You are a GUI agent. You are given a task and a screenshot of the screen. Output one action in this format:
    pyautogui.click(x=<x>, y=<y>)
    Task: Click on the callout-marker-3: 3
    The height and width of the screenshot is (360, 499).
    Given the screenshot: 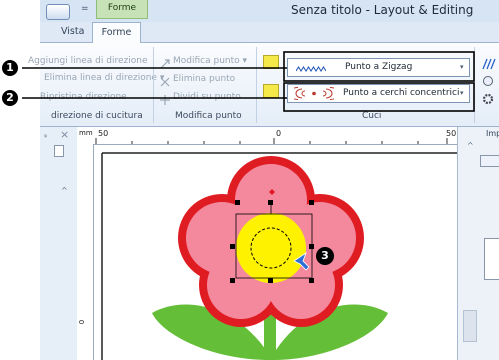 What is the action you would take?
    pyautogui.click(x=325, y=256)
    